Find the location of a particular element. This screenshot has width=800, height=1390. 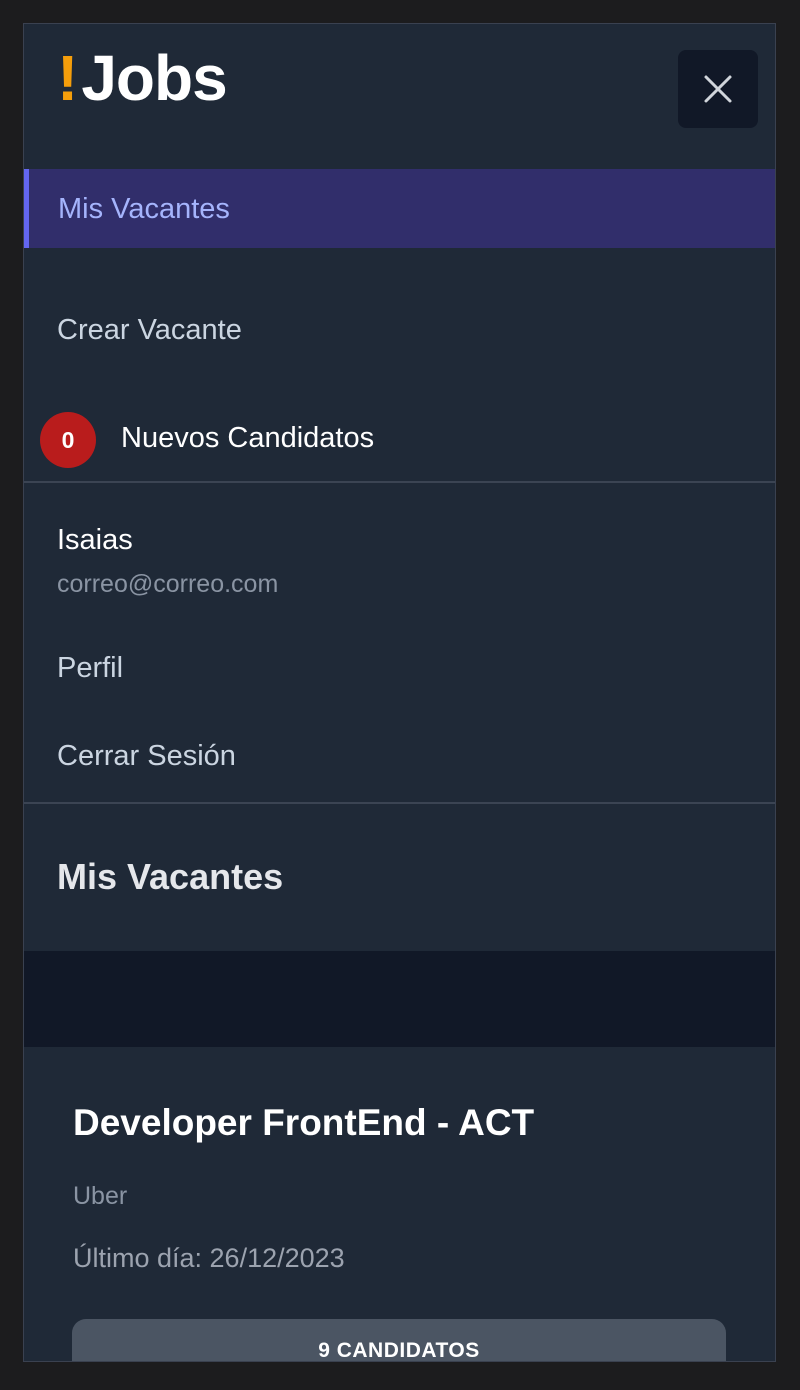

page-title: Mis Vacantes is located at coordinates (170, 876).